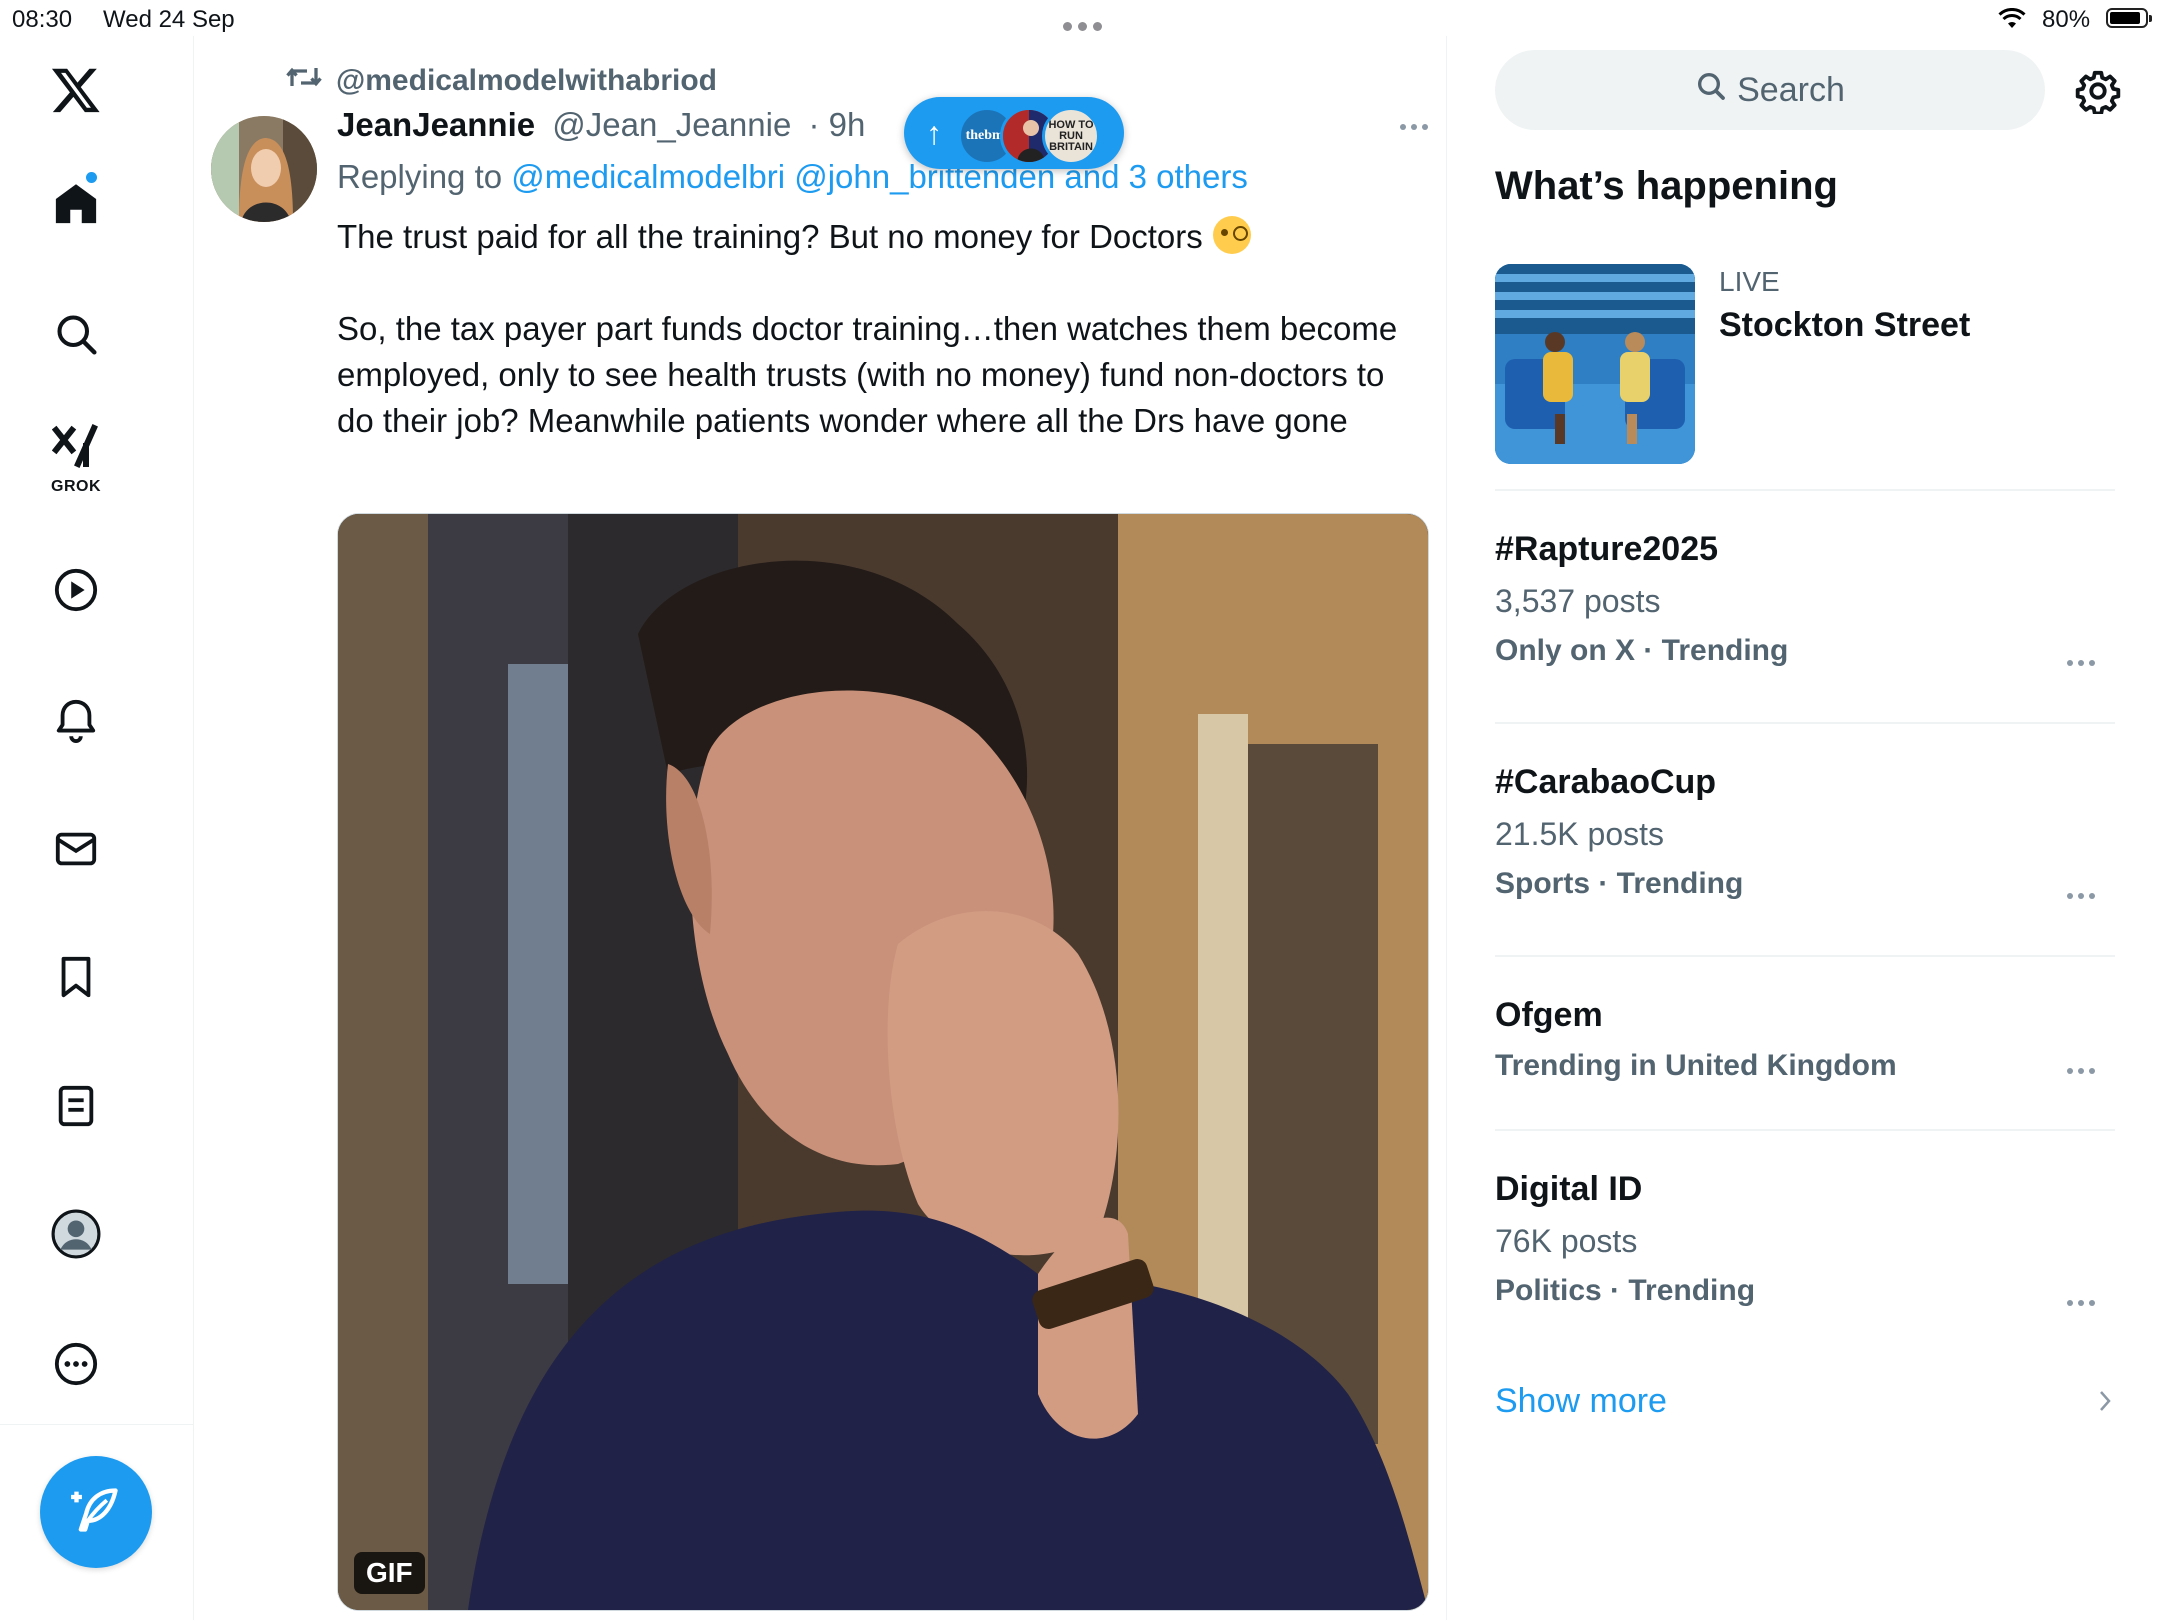  Describe the element at coordinates (420, 176) in the screenshot. I see `replying-to-prefix: Replying to` at that location.